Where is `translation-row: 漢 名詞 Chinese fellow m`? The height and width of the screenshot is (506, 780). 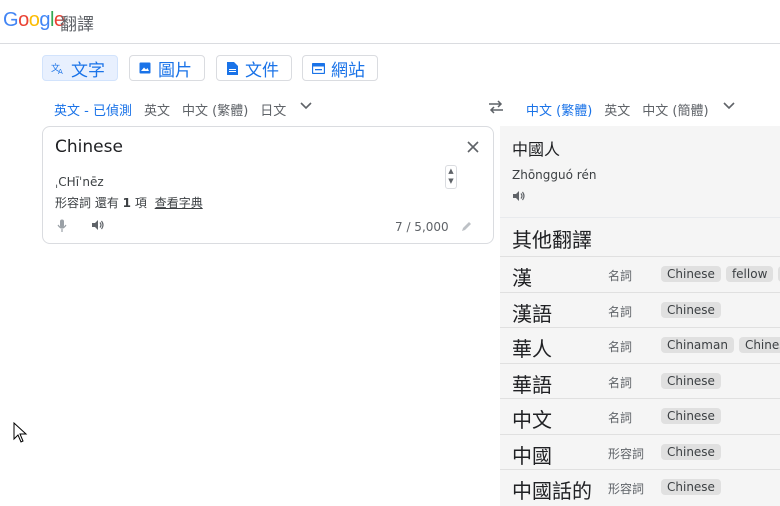 translation-row: 漢 名詞 Chinese fellow m is located at coordinates (640, 273).